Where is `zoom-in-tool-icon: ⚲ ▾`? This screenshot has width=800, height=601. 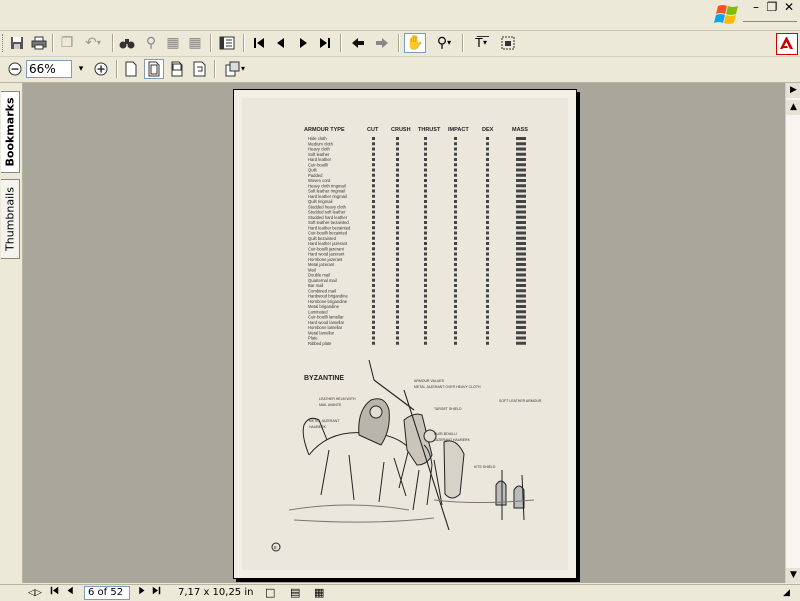
zoom-in-tool-icon: ⚲ ▾ is located at coordinates (444, 43).